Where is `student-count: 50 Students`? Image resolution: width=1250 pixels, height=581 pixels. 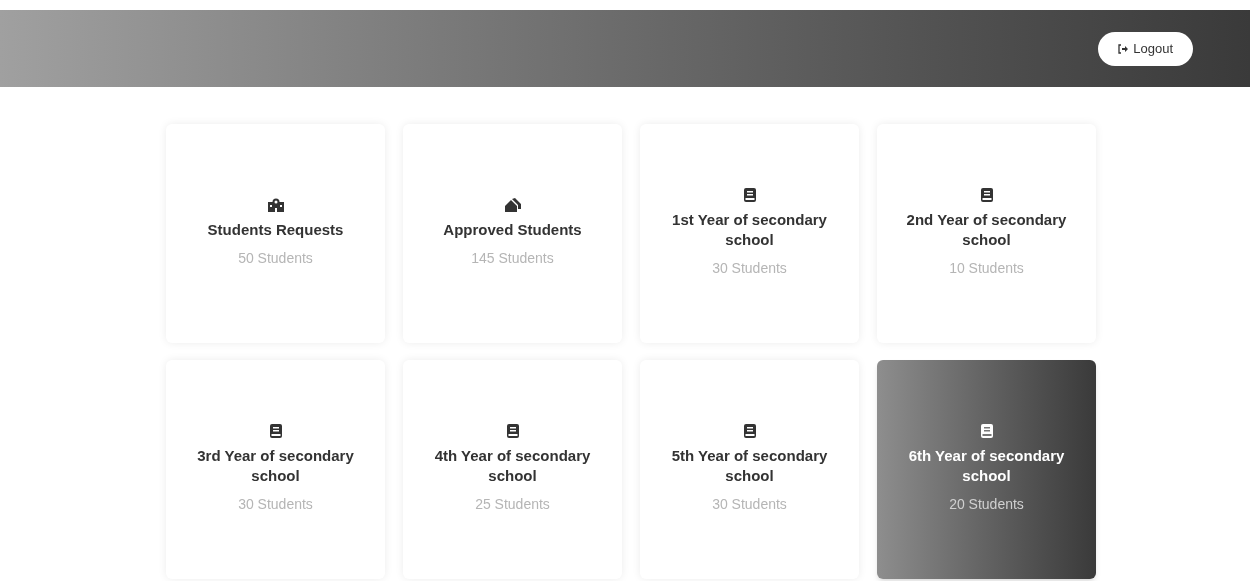
student-count: 50 Students is located at coordinates (275, 258).